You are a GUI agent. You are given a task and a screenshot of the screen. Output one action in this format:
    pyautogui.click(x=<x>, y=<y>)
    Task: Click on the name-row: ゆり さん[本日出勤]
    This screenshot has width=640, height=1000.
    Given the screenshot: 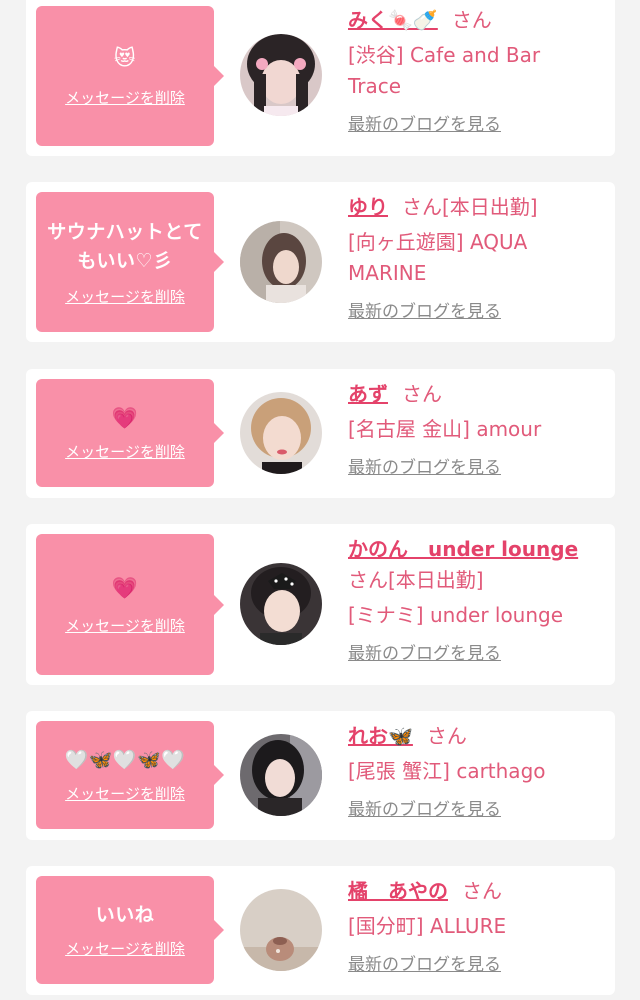 What is the action you would take?
    pyautogui.click(x=473, y=207)
    